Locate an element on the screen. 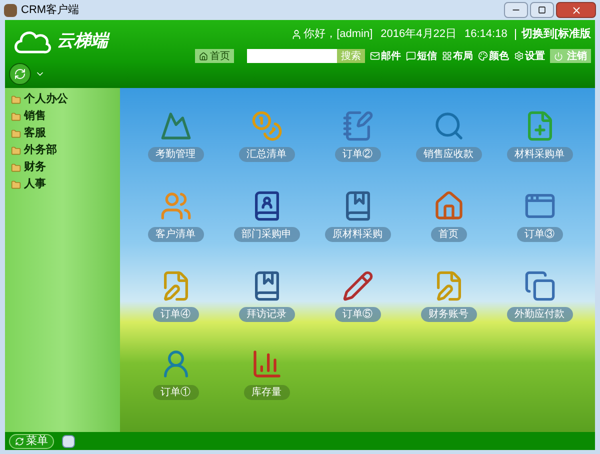  message-icon is located at coordinates (411, 56).